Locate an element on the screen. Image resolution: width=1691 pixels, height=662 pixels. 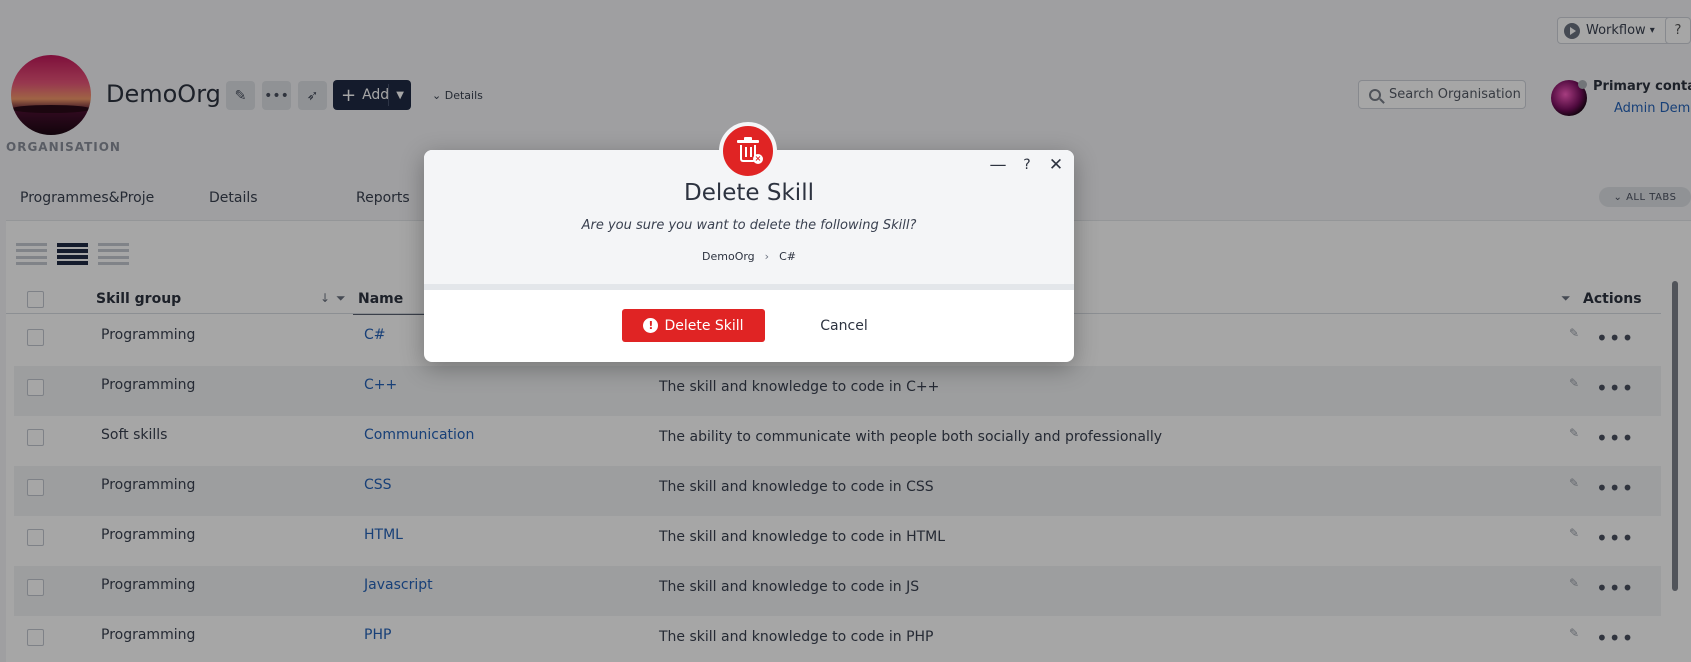
chevron-right-icon: › is located at coordinates (767, 256).